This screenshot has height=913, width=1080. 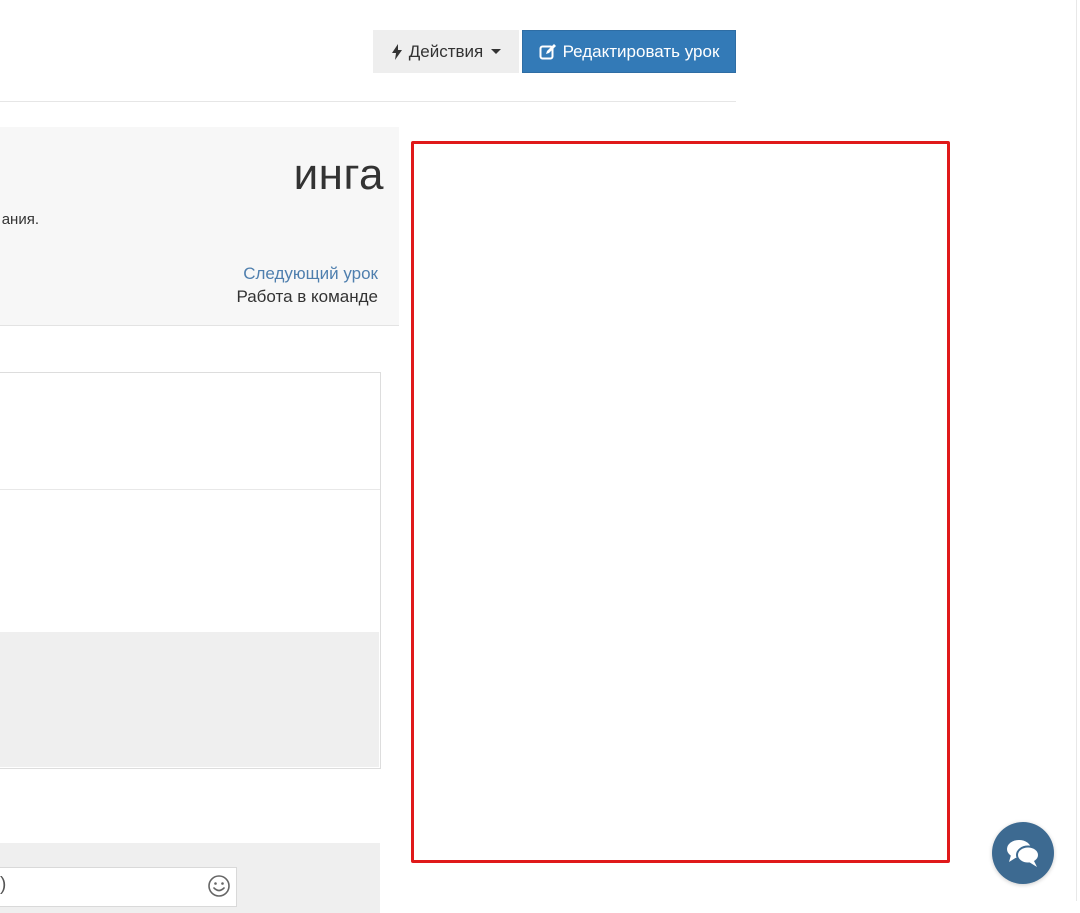 What do you see at coordinates (3, 884) in the screenshot?
I see `comment-text: )` at bounding box center [3, 884].